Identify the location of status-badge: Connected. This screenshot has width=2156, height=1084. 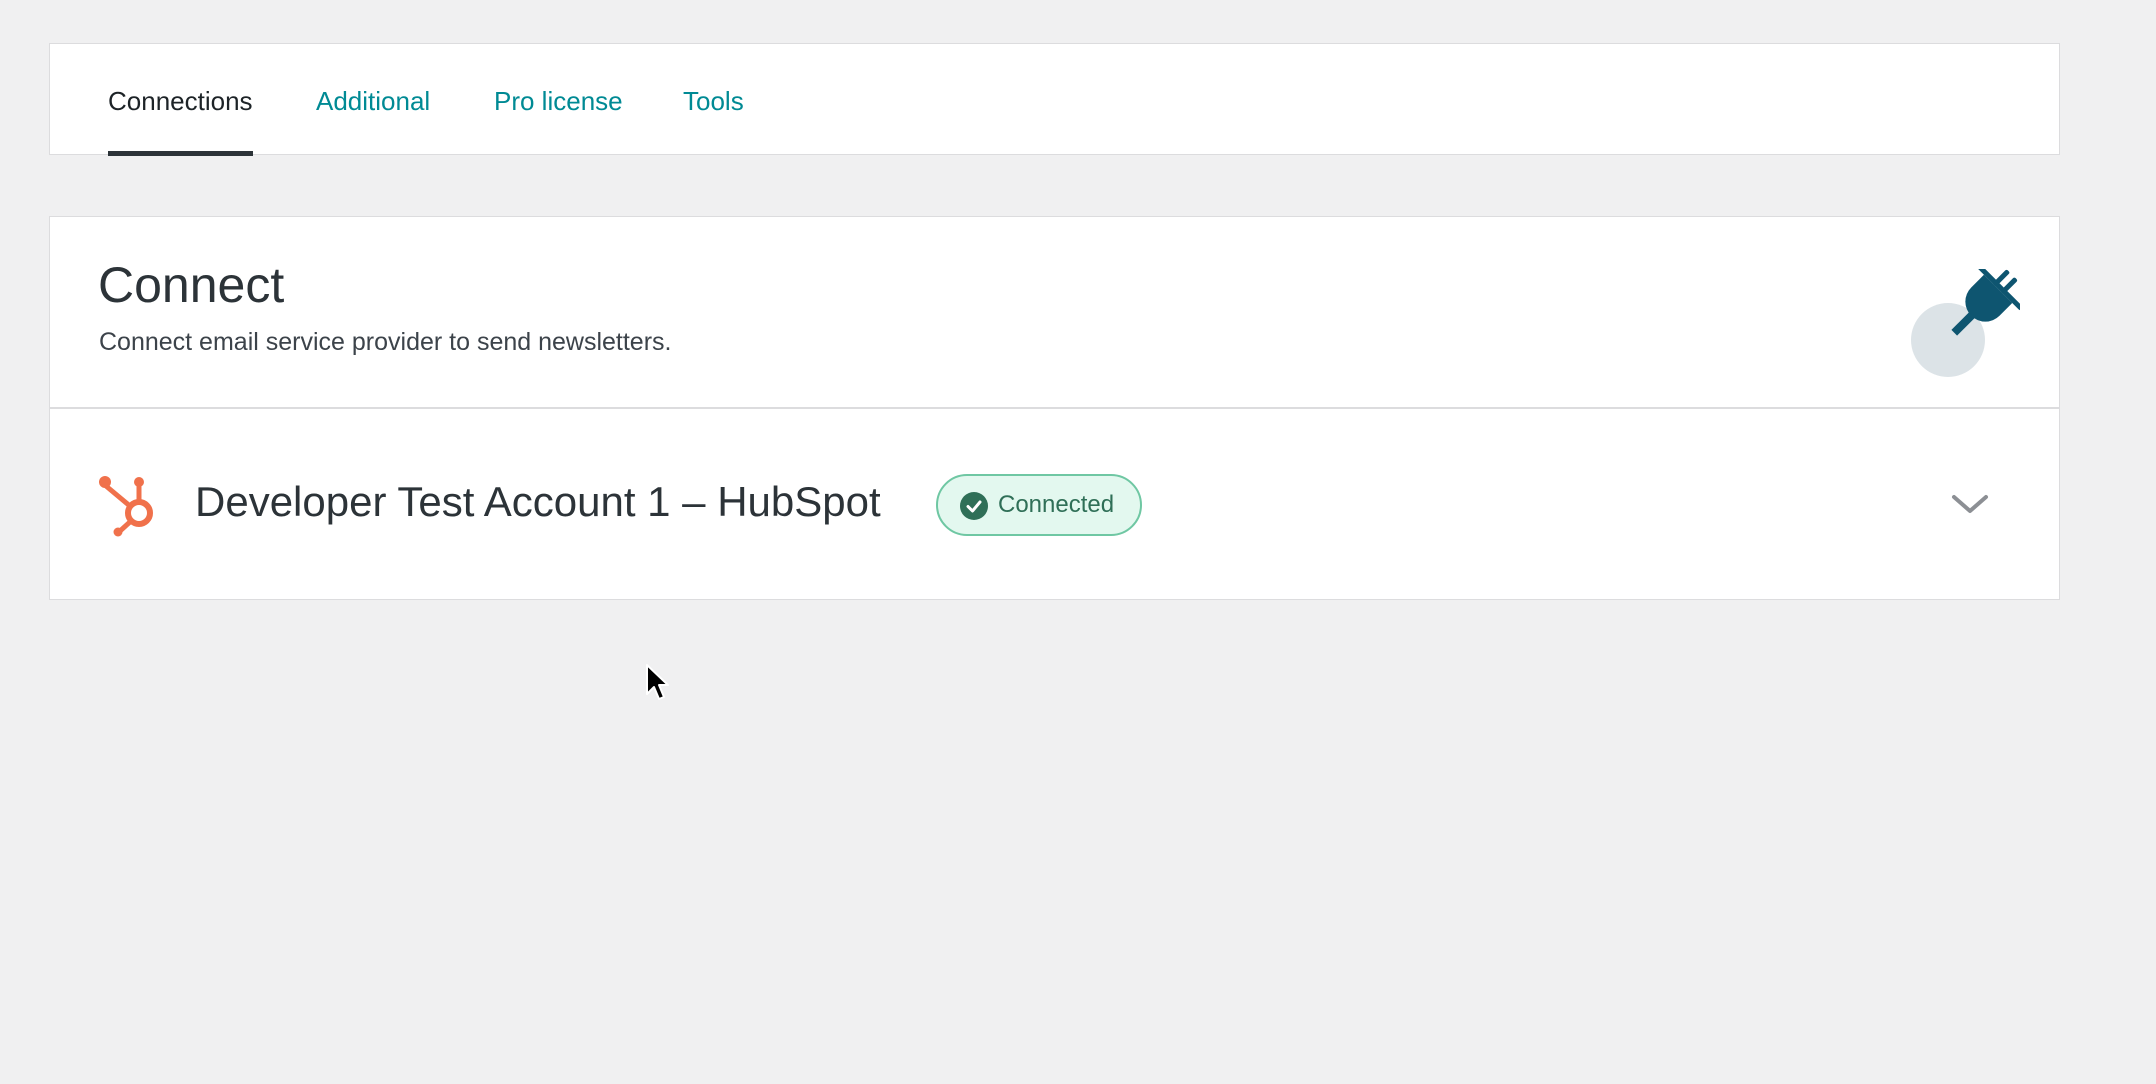
(1039, 505).